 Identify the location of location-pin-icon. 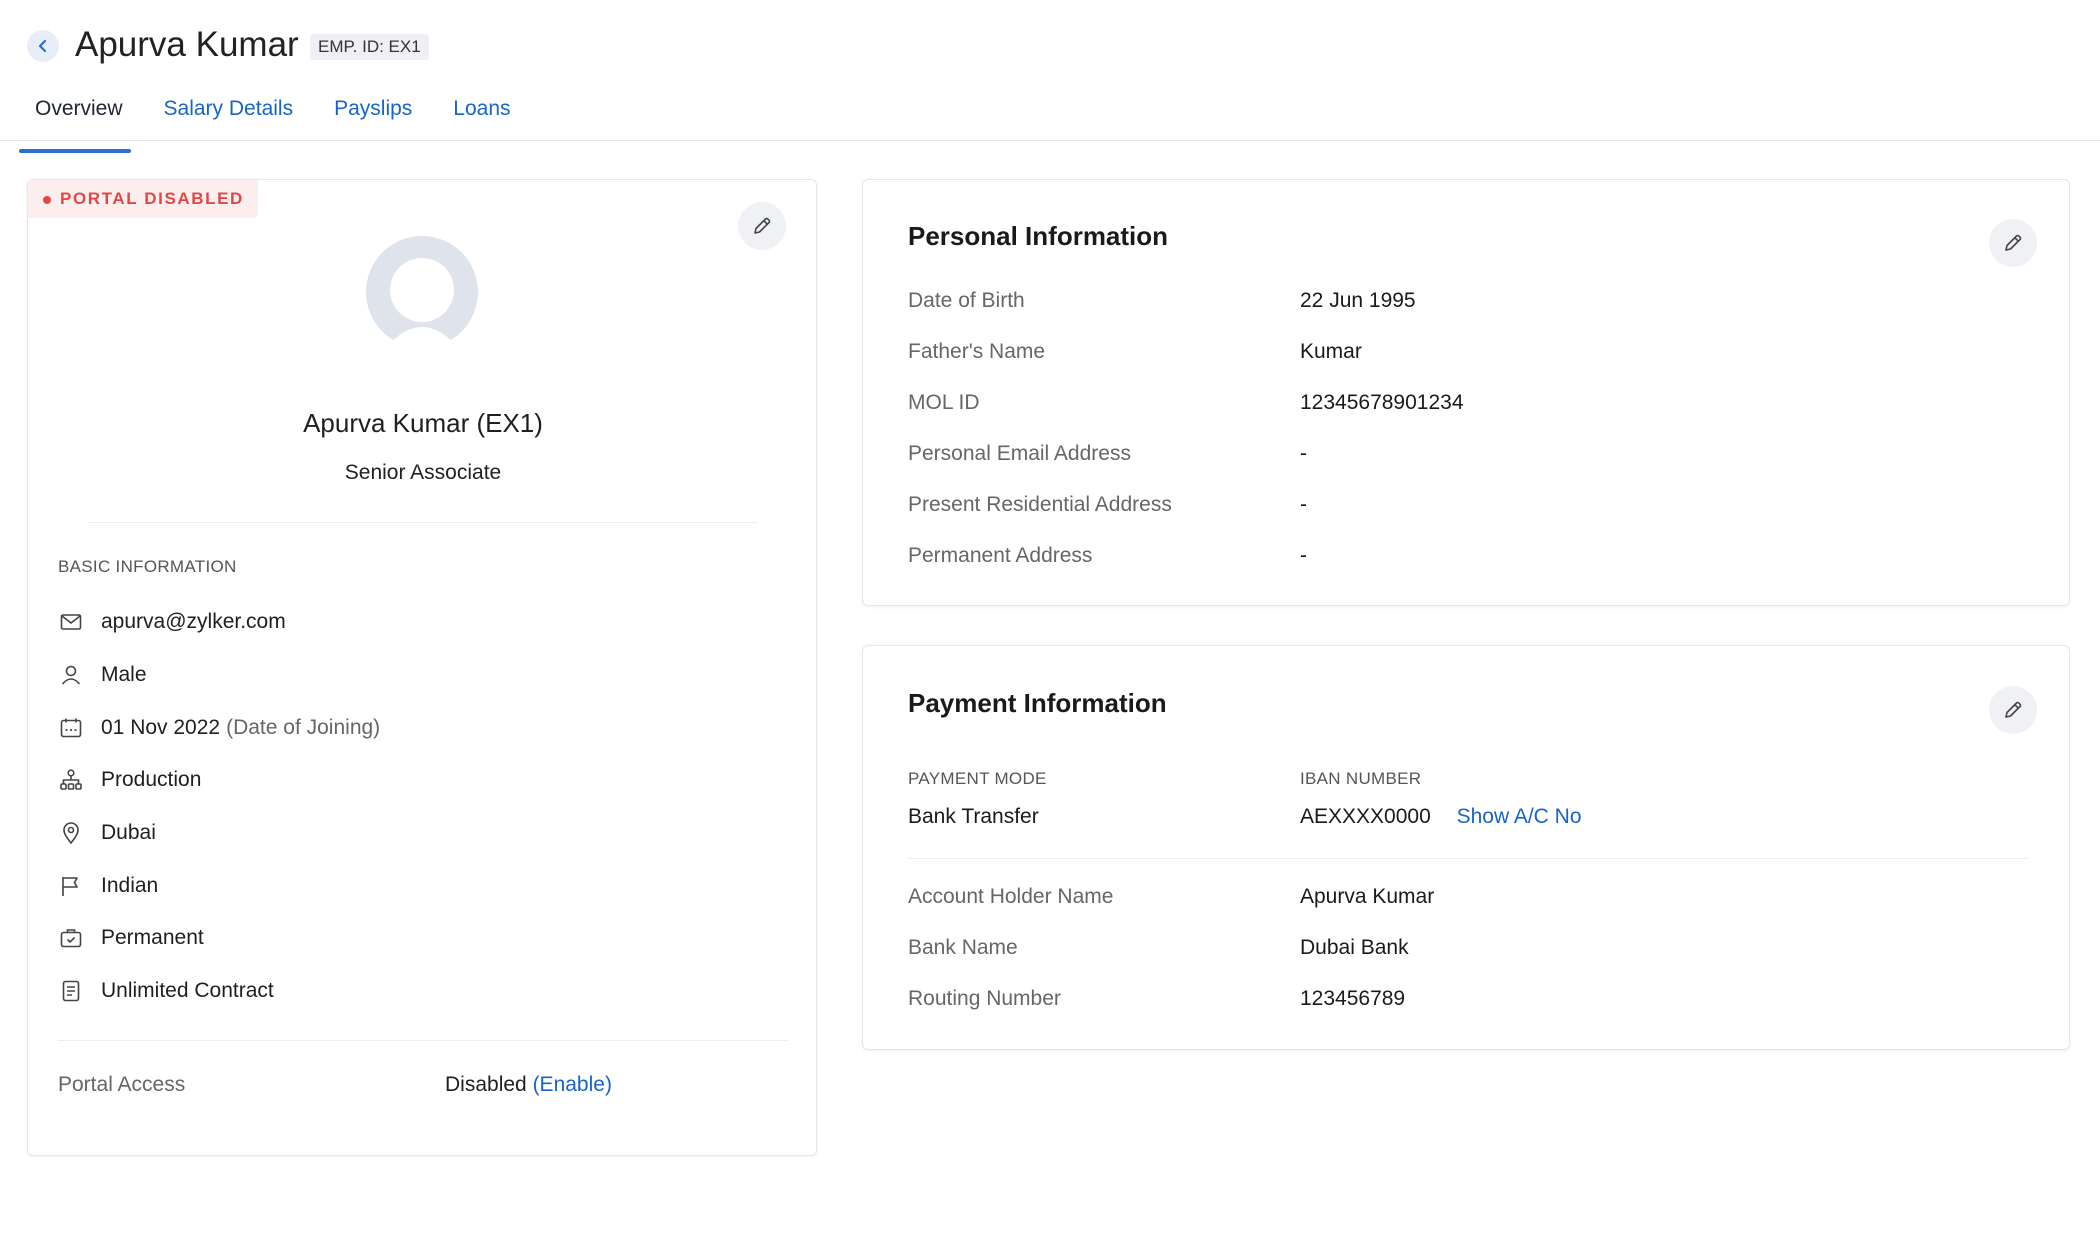
(71, 833).